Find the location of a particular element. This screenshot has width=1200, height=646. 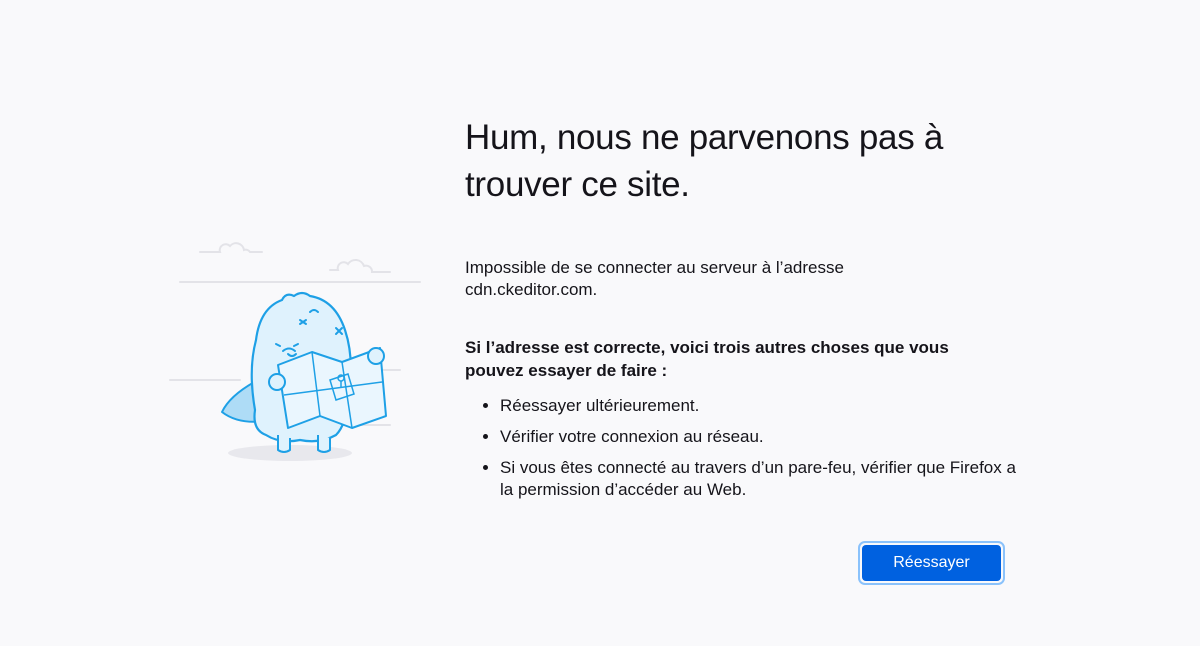

lost-monster-illustration is located at coordinates (300, 355).